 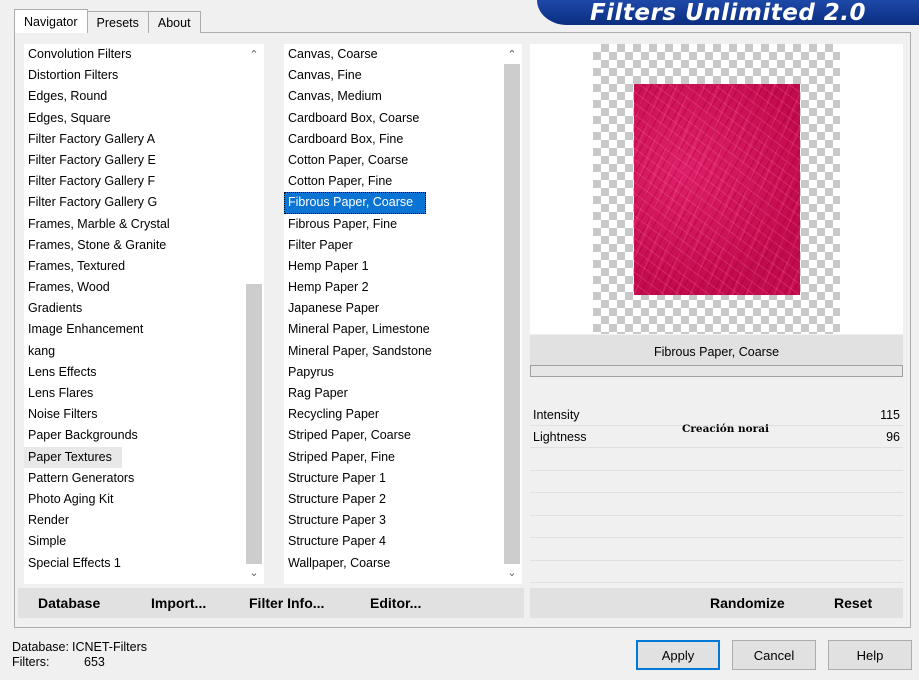 What do you see at coordinates (393, 435) in the screenshot?
I see `filter-list-item: Striped Paper, Coarse` at bounding box center [393, 435].